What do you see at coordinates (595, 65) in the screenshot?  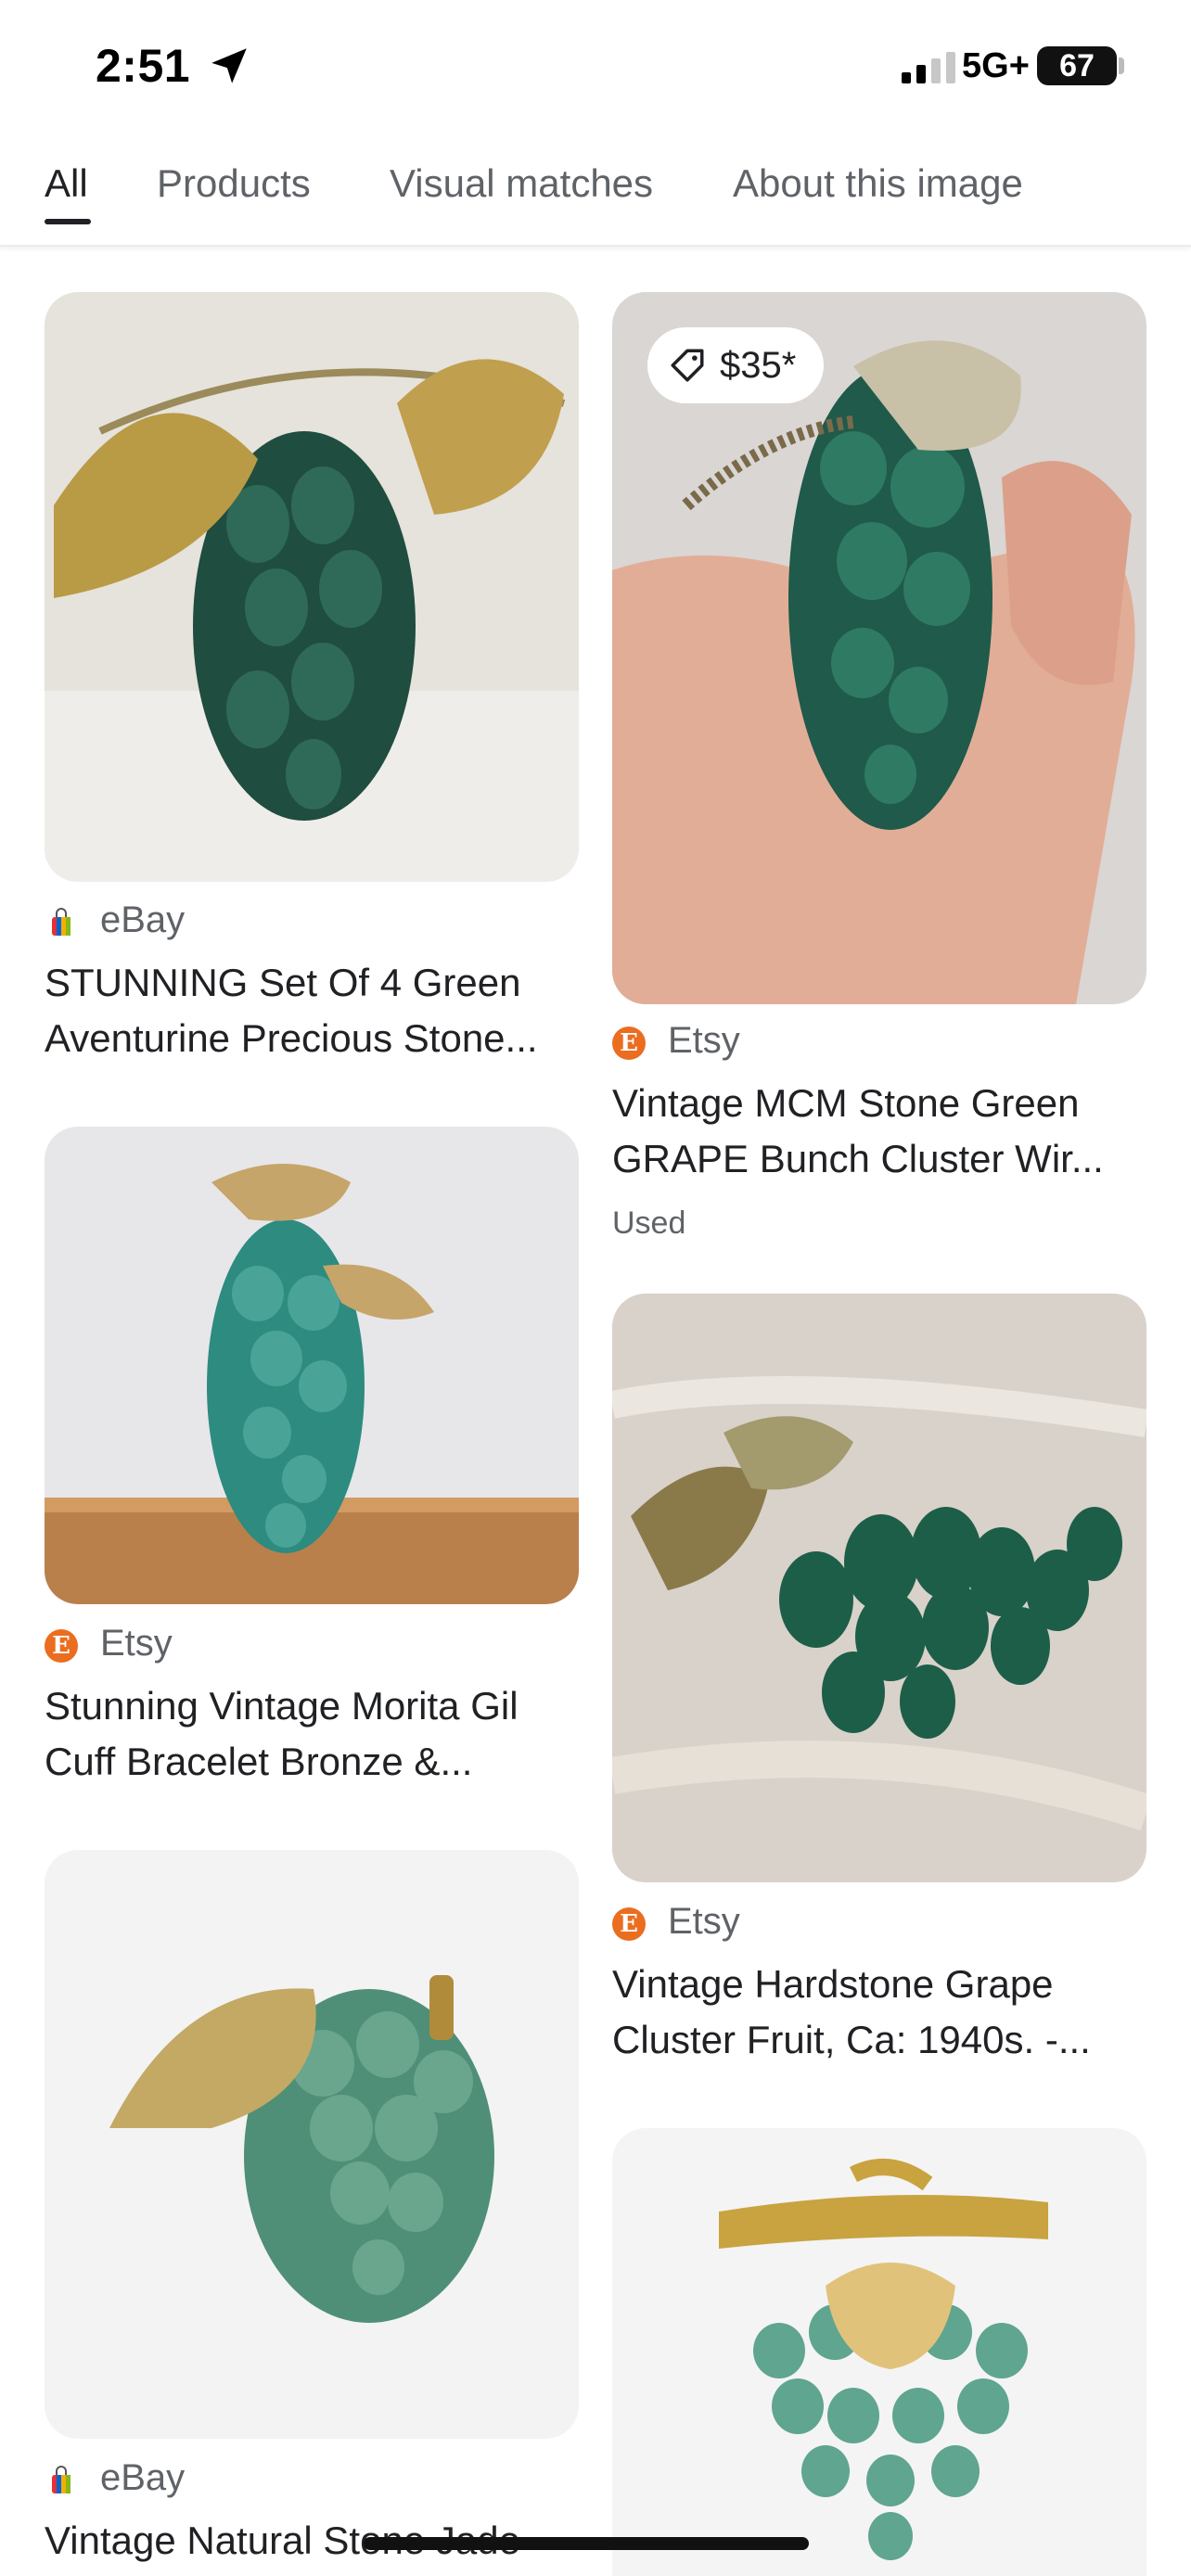 I see `status-bar: 2:51 5G+ 67` at bounding box center [595, 65].